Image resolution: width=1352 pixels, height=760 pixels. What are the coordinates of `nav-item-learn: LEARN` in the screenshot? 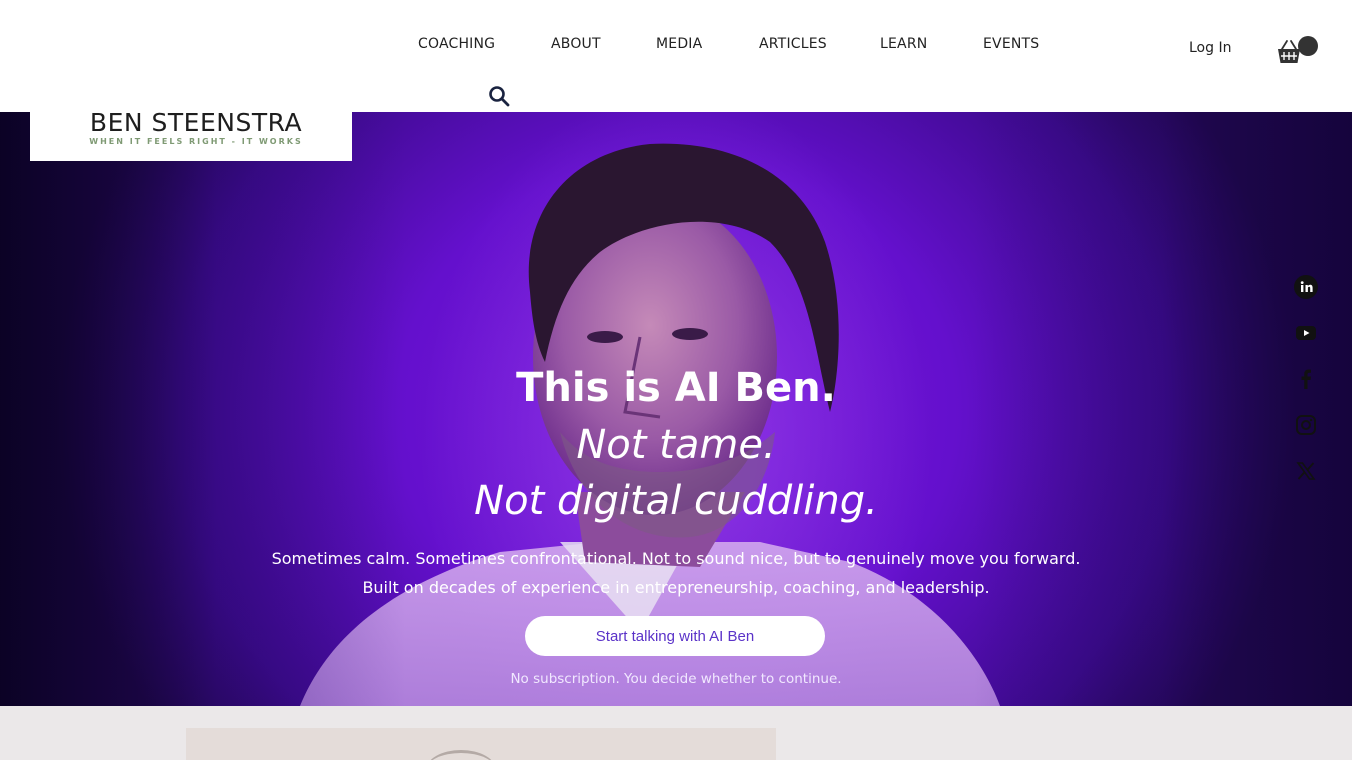 It's located at (903, 44).